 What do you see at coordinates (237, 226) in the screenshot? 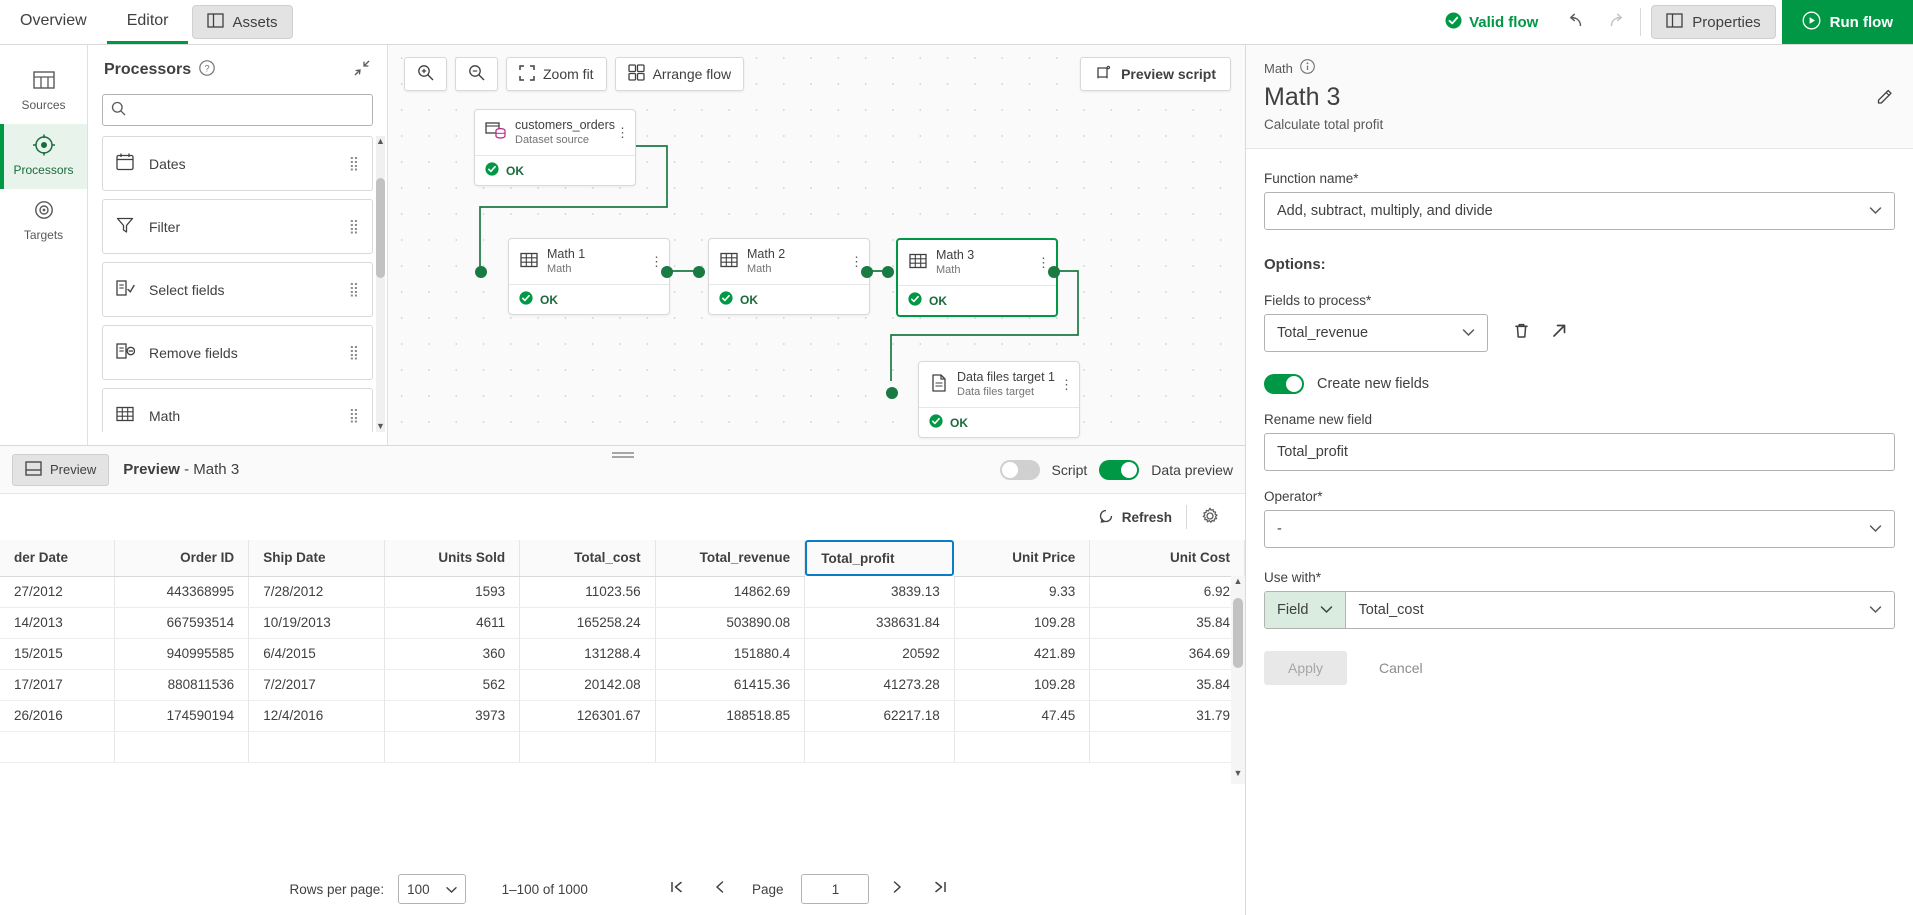
I see `processor-item-filter: Filter ⣿` at bounding box center [237, 226].